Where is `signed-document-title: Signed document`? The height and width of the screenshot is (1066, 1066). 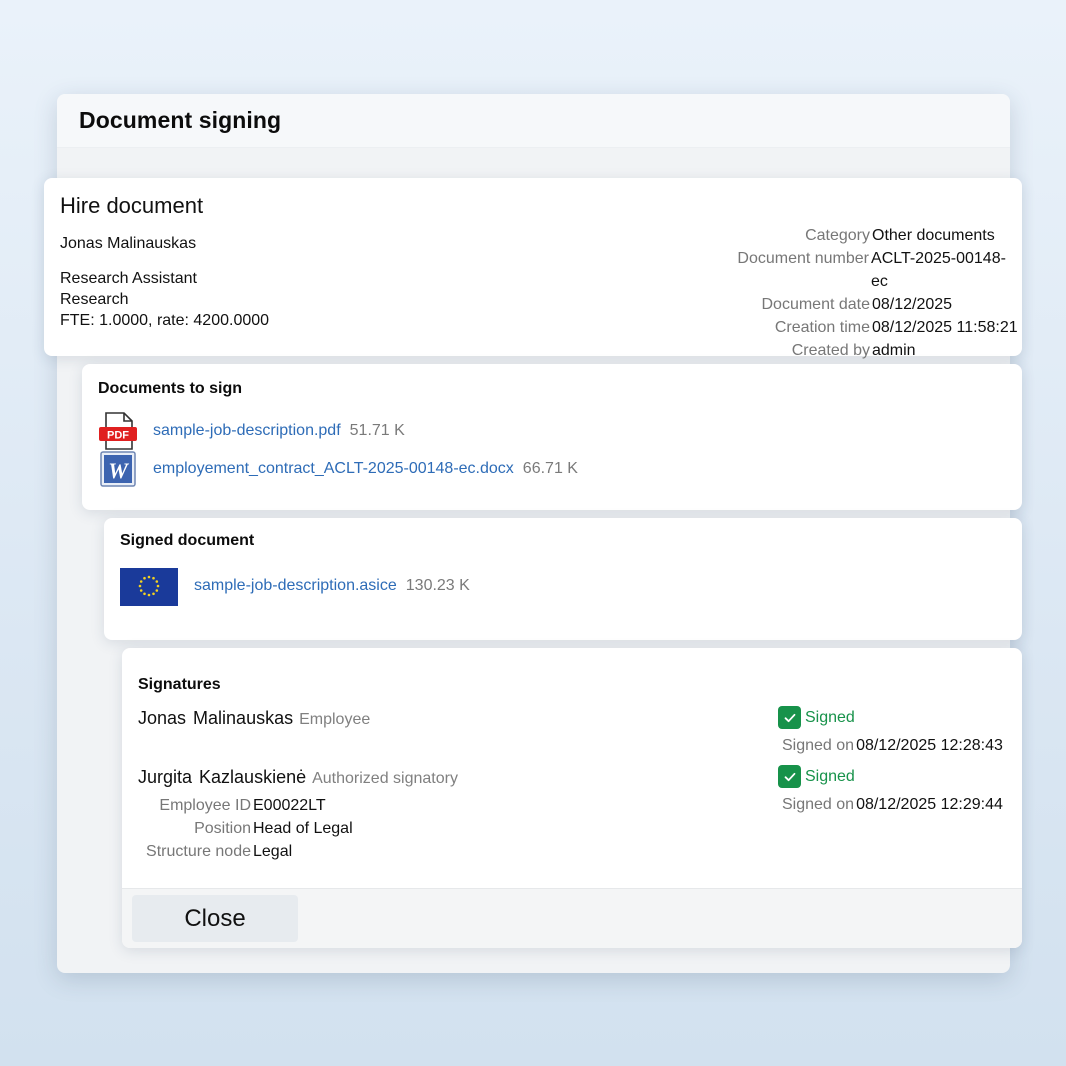
signed-document-title: Signed document is located at coordinates (187, 540).